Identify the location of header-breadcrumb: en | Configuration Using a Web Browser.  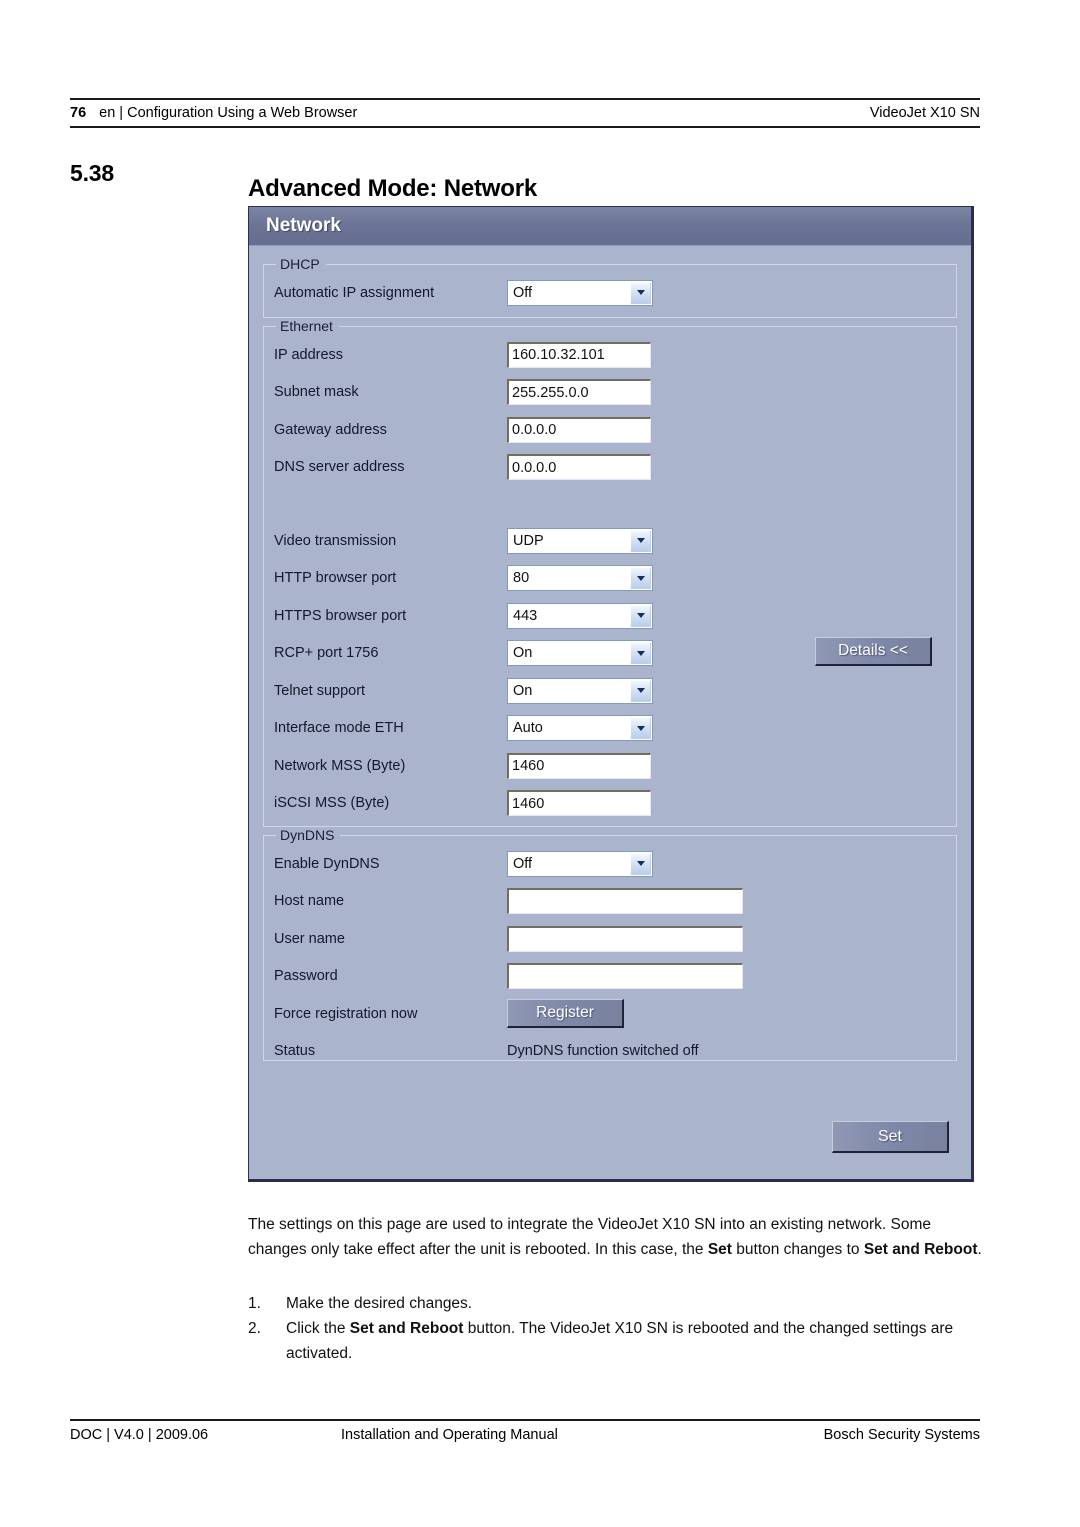
(228, 113).